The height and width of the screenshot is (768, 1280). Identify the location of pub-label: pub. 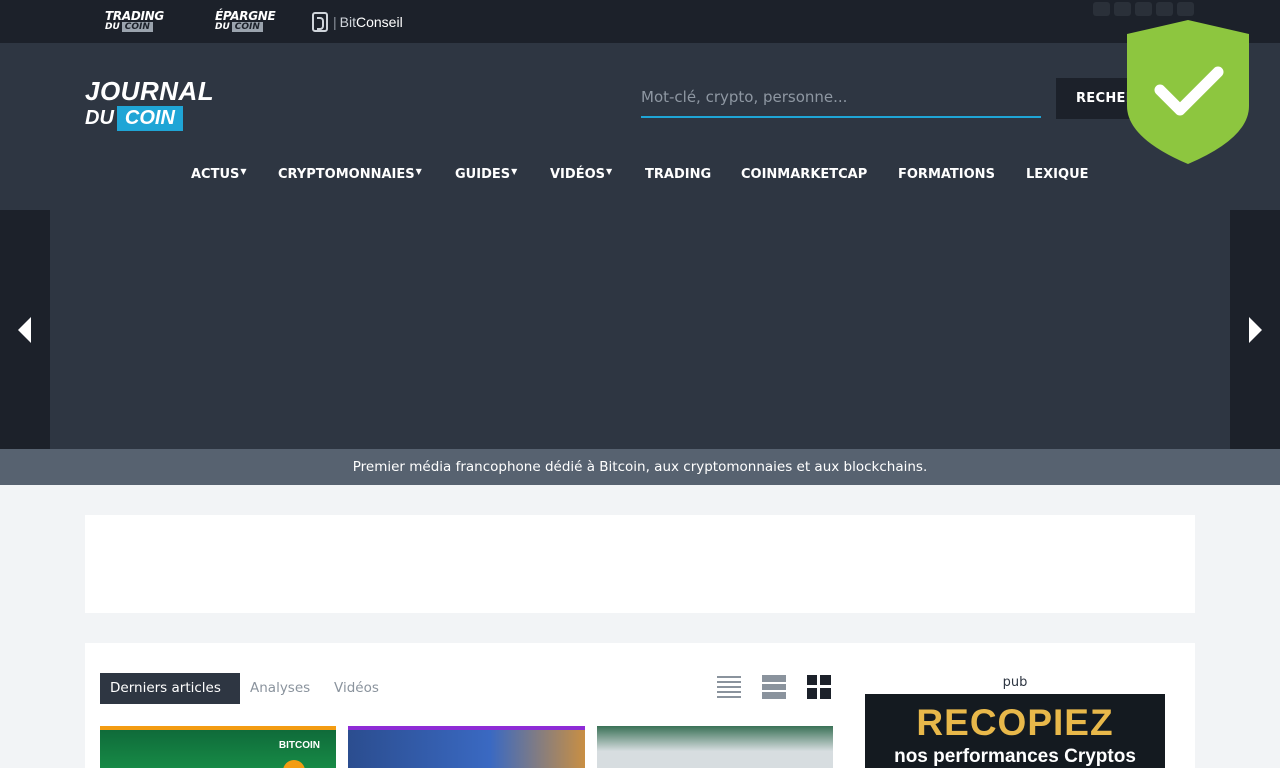
(1015, 682).